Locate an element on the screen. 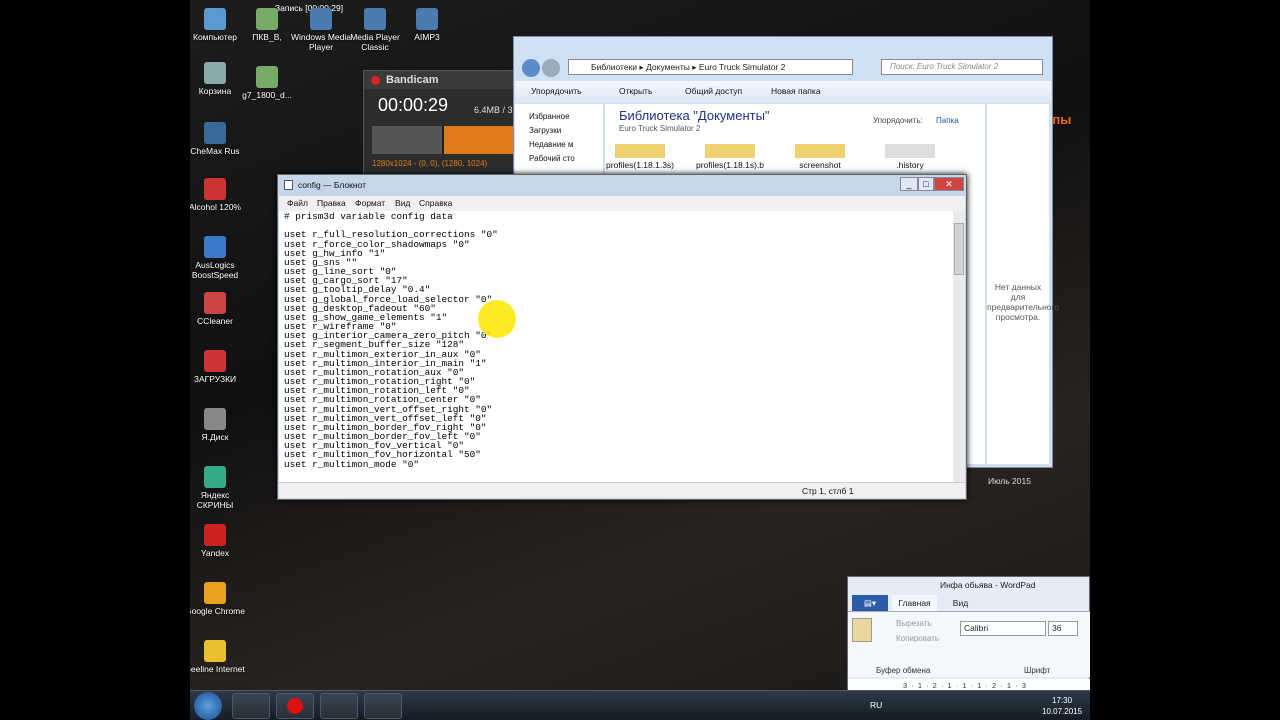 The image size is (1280, 720). library-title: Библиотека "Документы" is located at coordinates (694, 115).